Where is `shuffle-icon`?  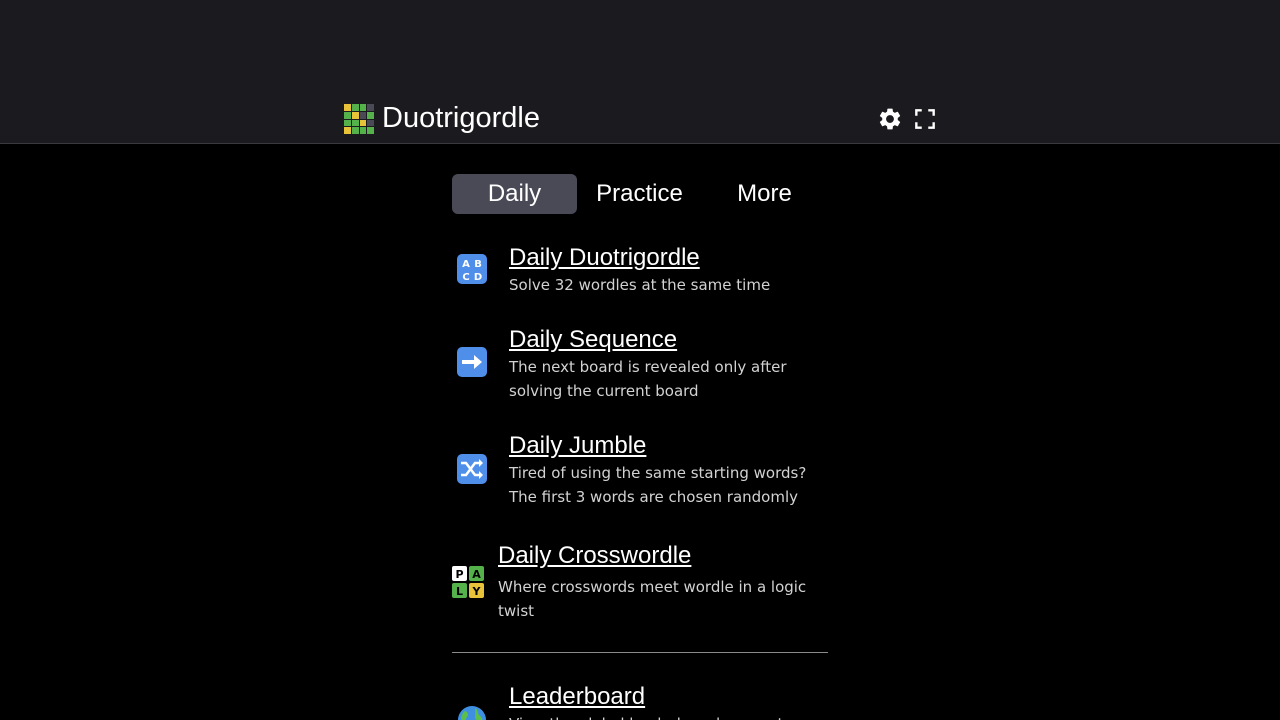
shuffle-icon is located at coordinates (472, 469).